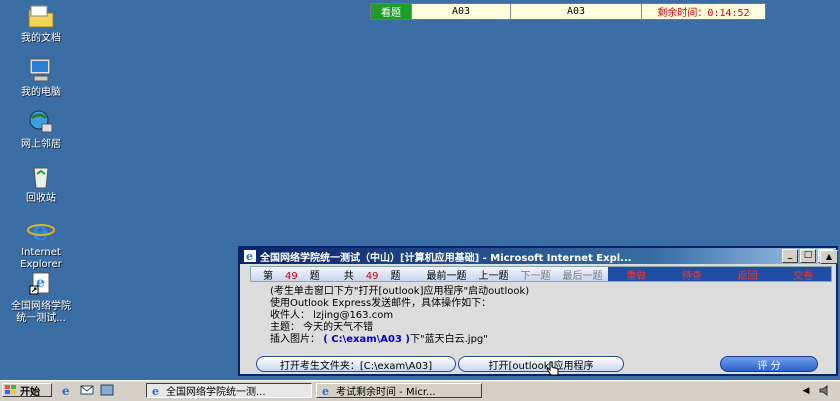 The image size is (840, 401). Describe the element at coordinates (40, 70) in the screenshot. I see `computer-icon` at that location.